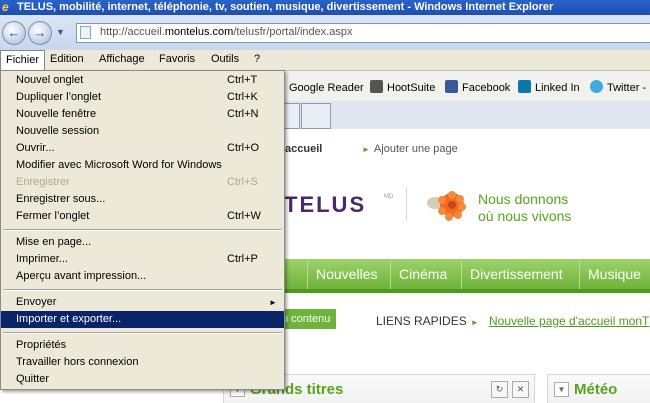 Image resolution: width=650 pixels, height=403 pixels. What do you see at coordinates (427, 321) in the screenshot?
I see `quick-links: LIENS RAPIDES ►` at bounding box center [427, 321].